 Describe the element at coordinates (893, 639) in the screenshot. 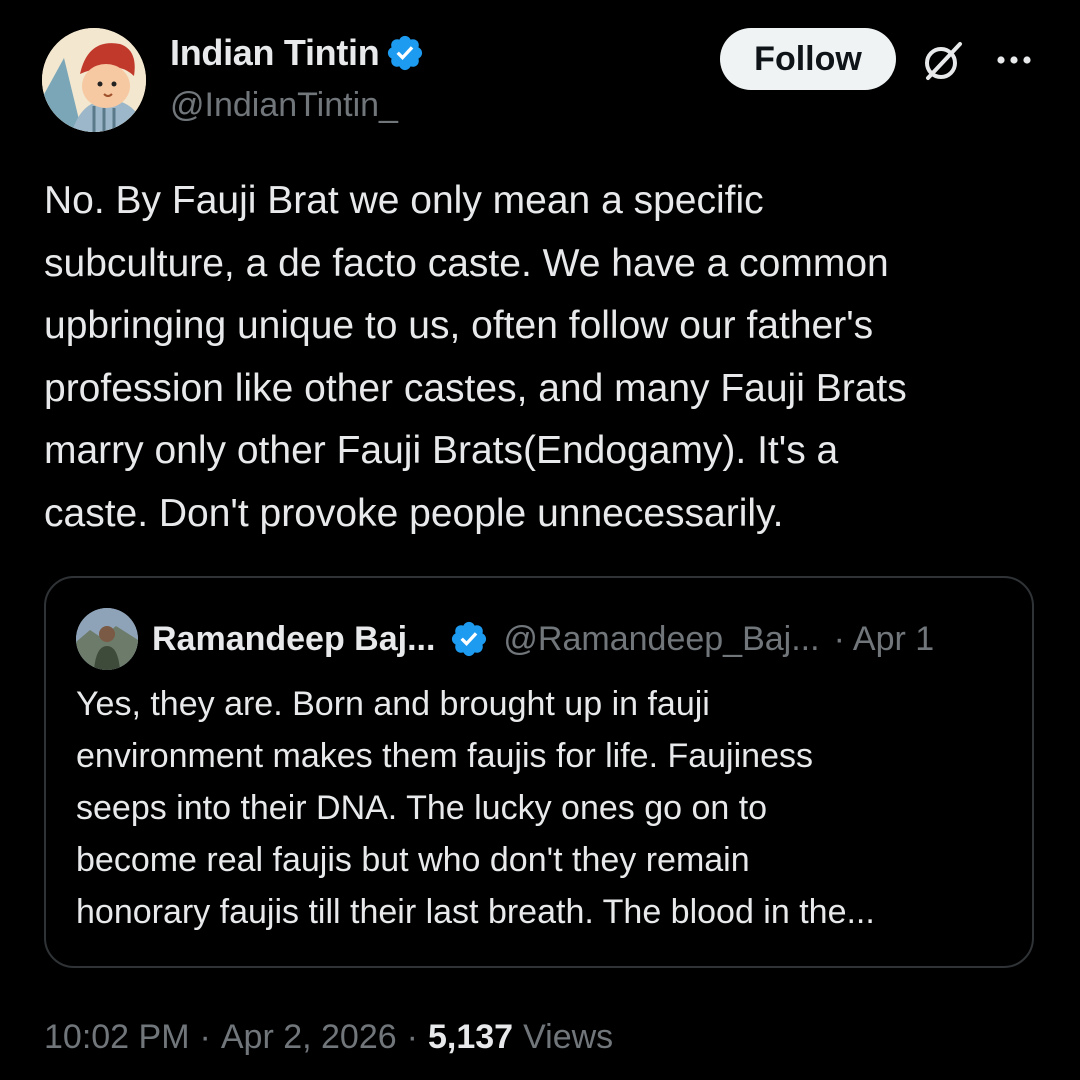

I see `quoted-date: Apr 1` at that location.